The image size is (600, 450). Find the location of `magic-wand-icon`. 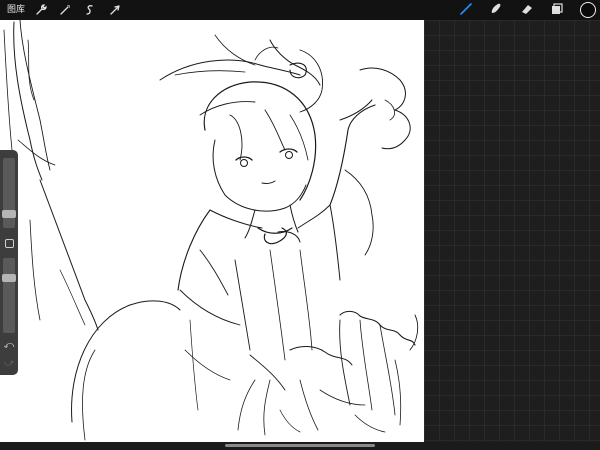

magic-wand-icon is located at coordinates (65, 10).